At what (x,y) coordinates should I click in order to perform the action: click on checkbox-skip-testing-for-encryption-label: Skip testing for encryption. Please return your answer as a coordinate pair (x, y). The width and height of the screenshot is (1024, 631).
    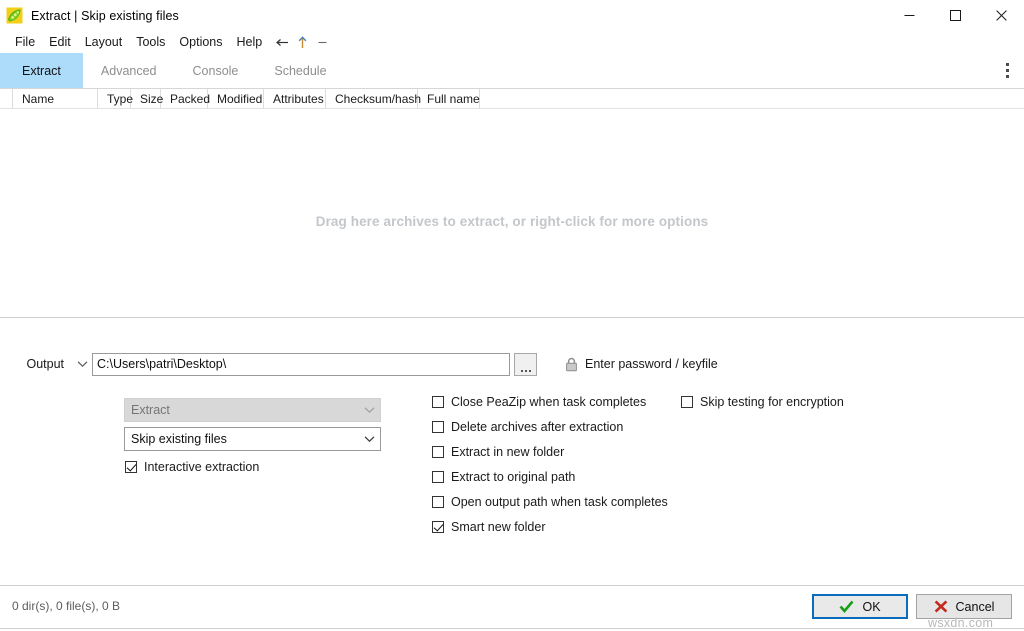
    Looking at the image, I should click on (772, 402).